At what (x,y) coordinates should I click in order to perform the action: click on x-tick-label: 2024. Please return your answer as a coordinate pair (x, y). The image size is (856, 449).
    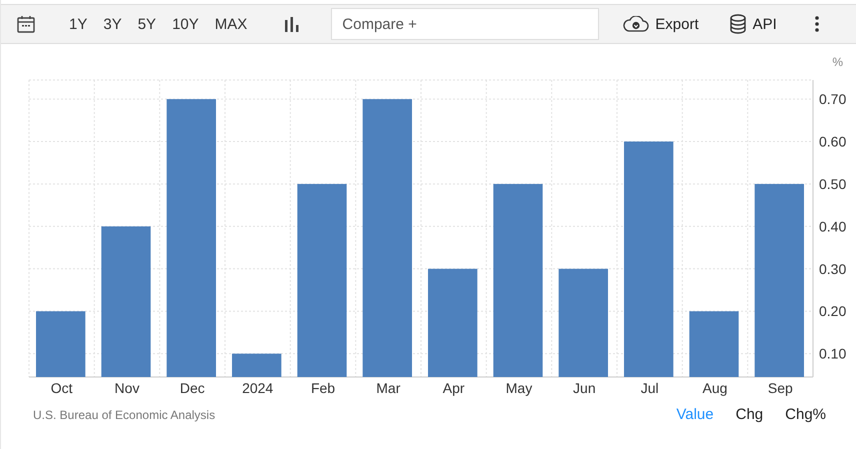
    Looking at the image, I should click on (258, 388).